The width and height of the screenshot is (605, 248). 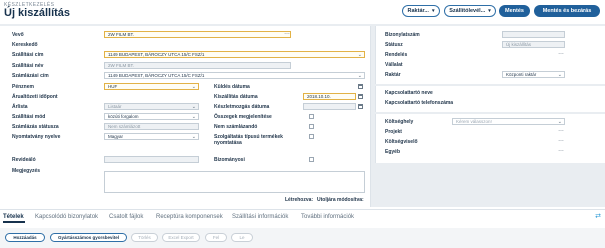 I want to click on save-and-close-button: Mentés és bezárás, so click(x=567, y=11).